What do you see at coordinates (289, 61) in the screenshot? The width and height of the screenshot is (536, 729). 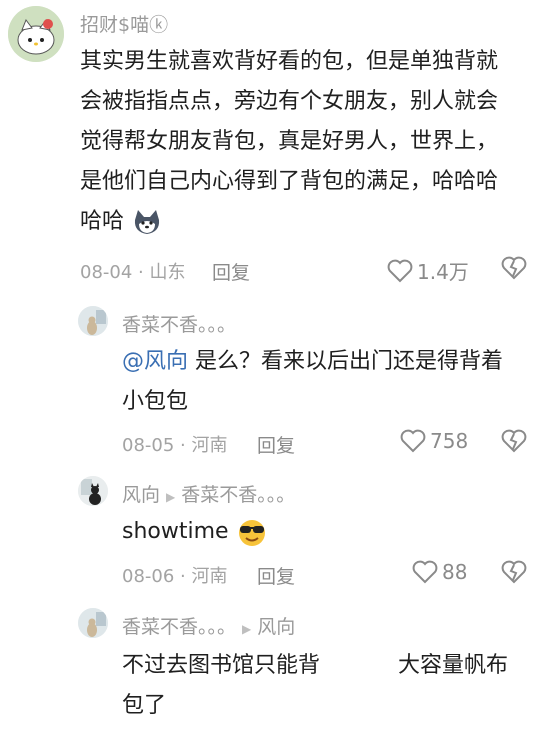 I see `comment-text-line: 其实男生就喜欢背好看的包，但是单独背就` at bounding box center [289, 61].